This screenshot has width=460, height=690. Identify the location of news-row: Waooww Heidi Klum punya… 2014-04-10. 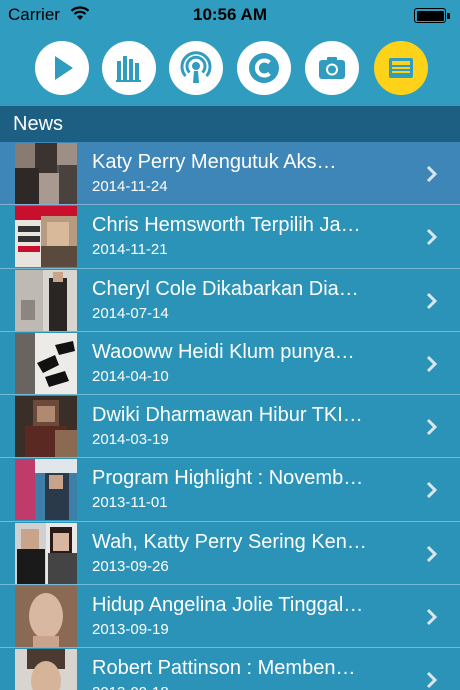
(230, 363).